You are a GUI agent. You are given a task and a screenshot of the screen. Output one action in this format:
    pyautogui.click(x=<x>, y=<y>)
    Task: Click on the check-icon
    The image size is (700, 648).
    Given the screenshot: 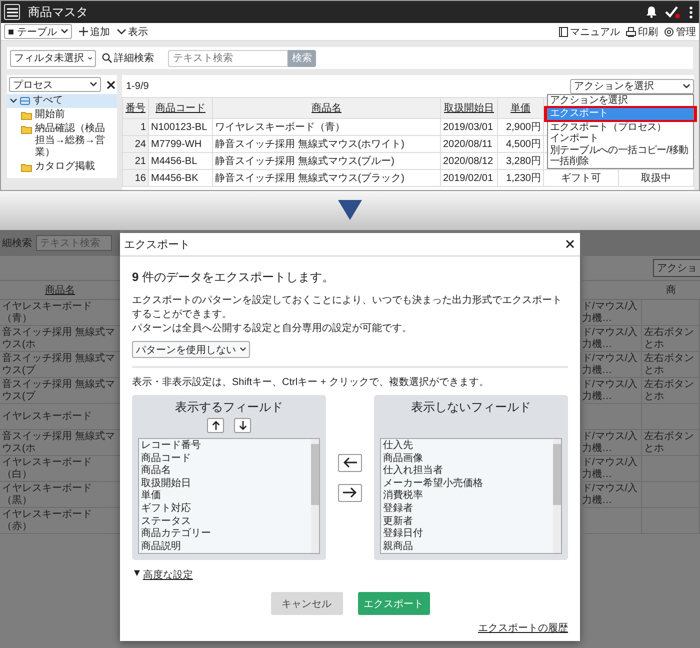 What is the action you would take?
    pyautogui.click(x=673, y=12)
    